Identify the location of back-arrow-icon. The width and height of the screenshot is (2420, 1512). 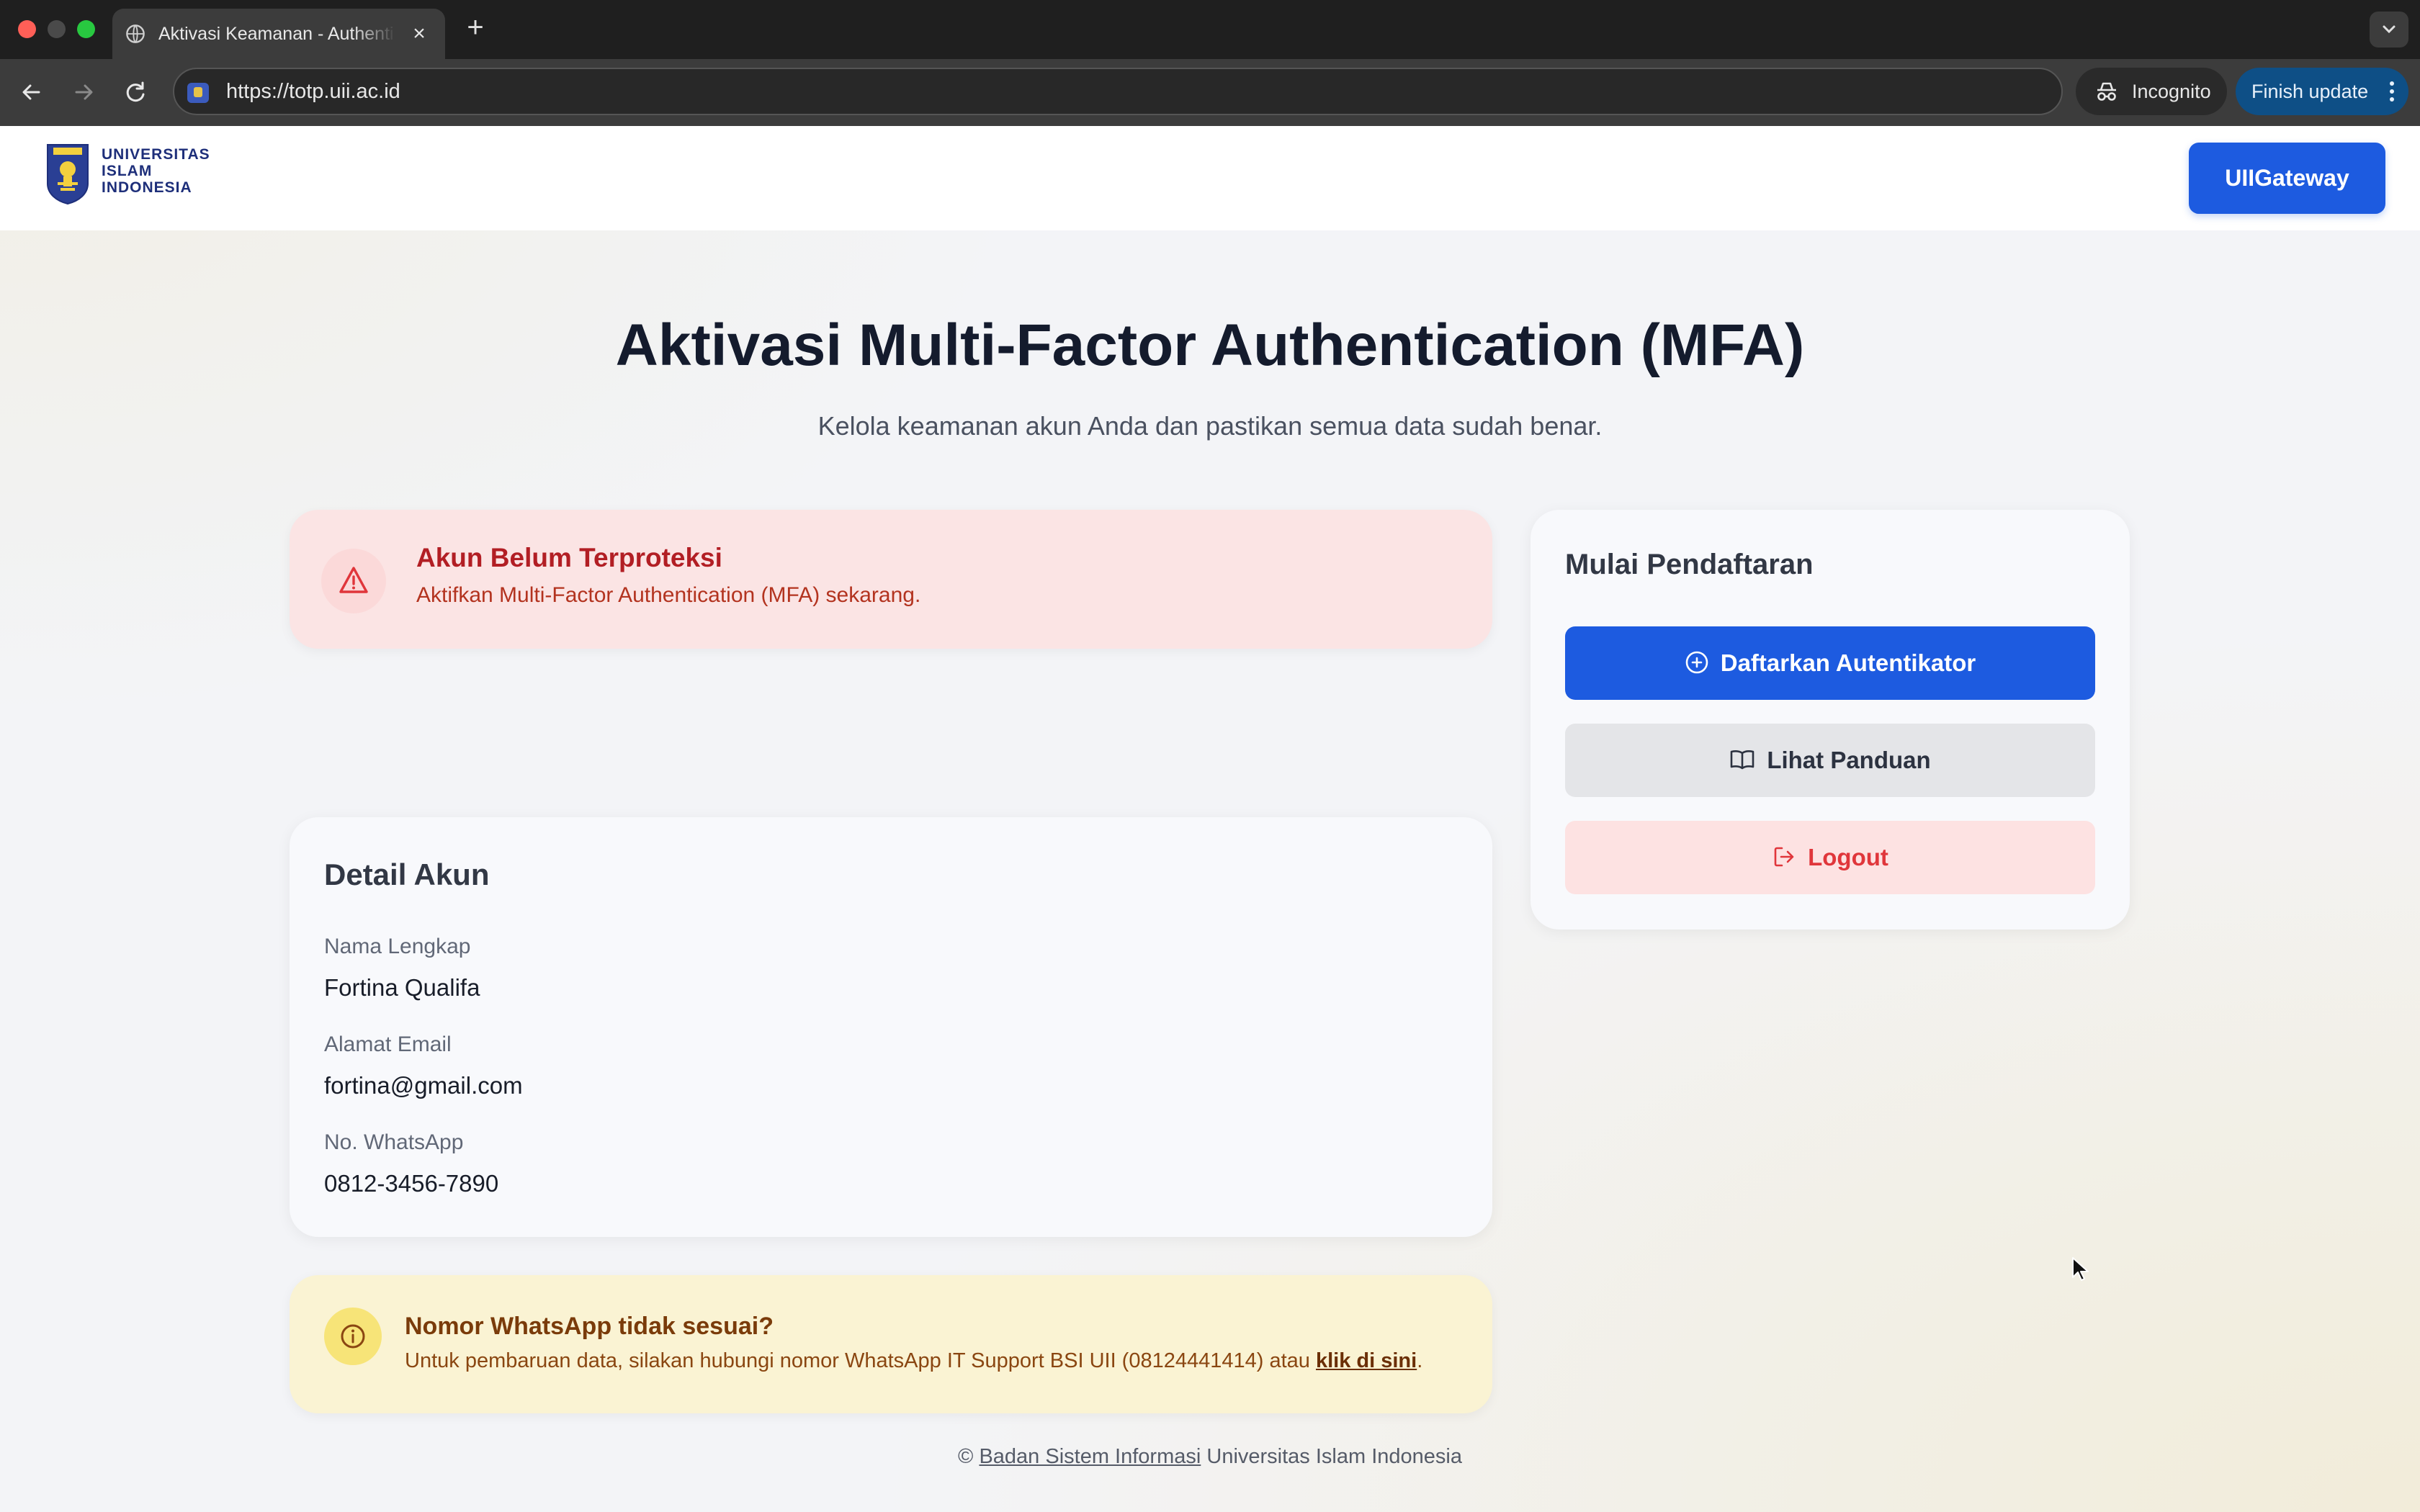
(32, 92).